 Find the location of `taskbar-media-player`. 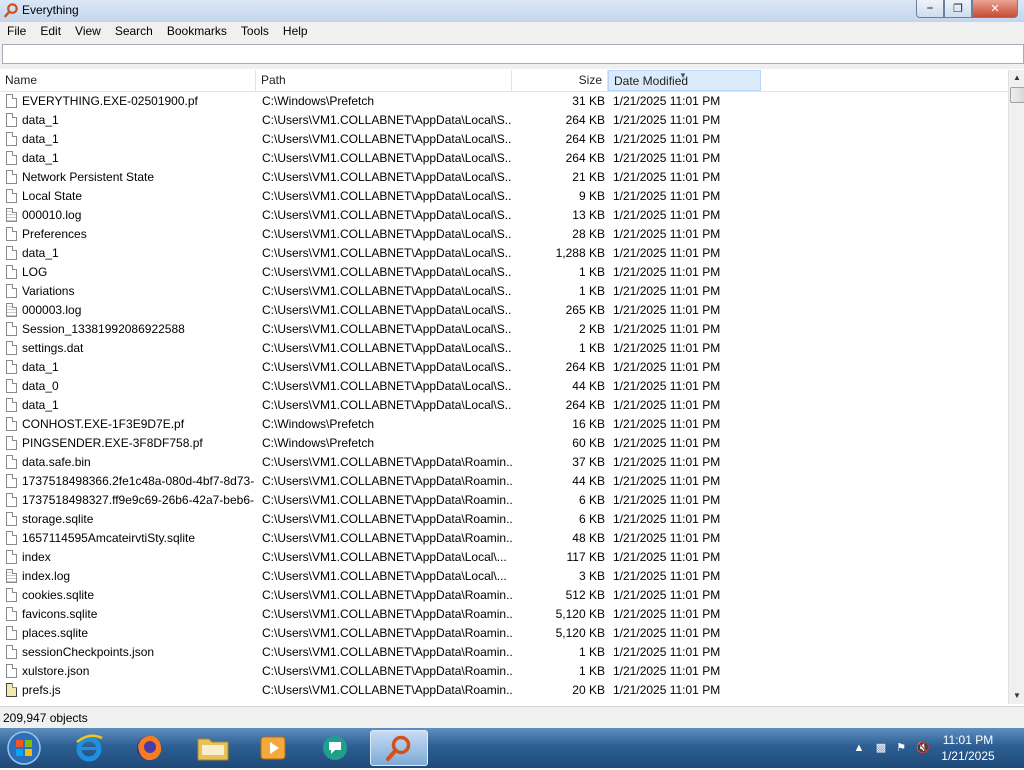

taskbar-media-player is located at coordinates (273, 748).